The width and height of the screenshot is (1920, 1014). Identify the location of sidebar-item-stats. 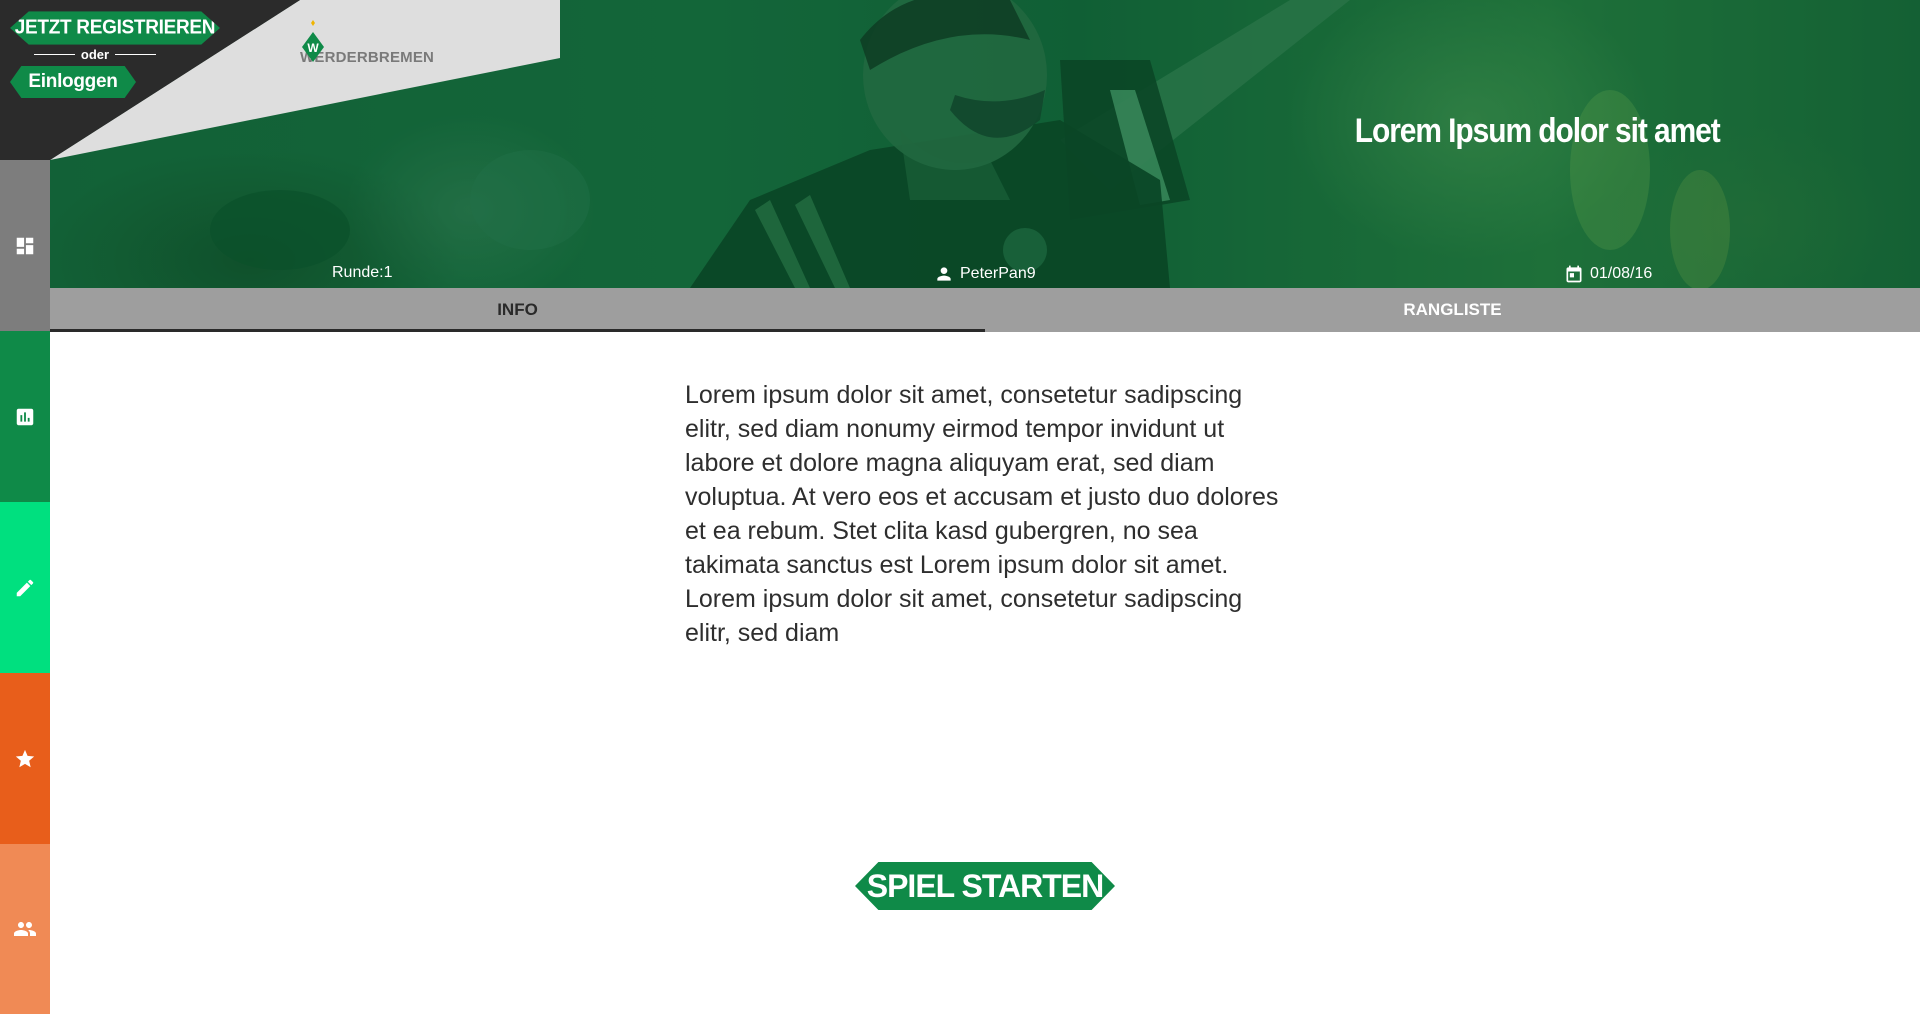
(25, 416).